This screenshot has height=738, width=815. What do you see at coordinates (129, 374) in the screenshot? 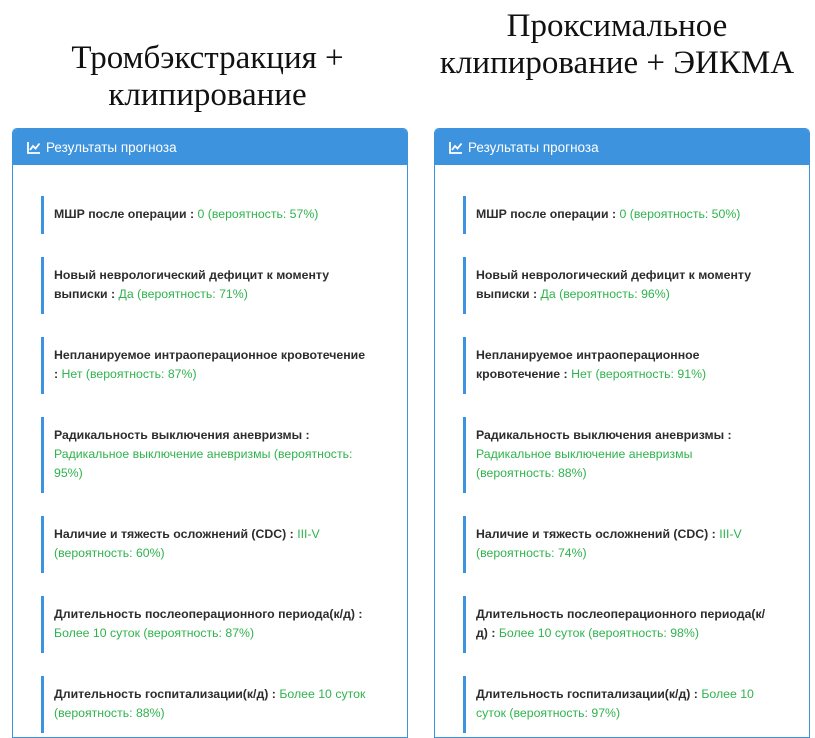
I see `result-value: Нет (вероятность: 87%)` at bounding box center [129, 374].